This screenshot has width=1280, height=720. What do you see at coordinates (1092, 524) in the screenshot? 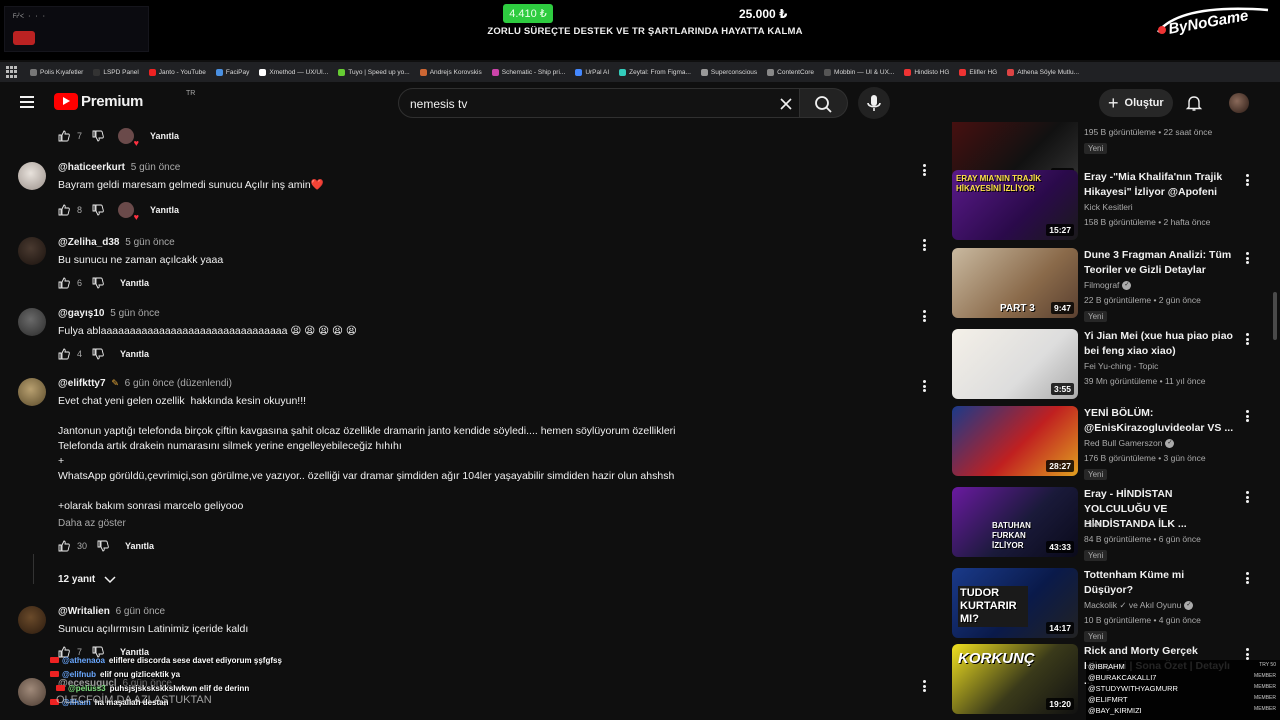
I see `channel-name: Cilet` at bounding box center [1092, 524].